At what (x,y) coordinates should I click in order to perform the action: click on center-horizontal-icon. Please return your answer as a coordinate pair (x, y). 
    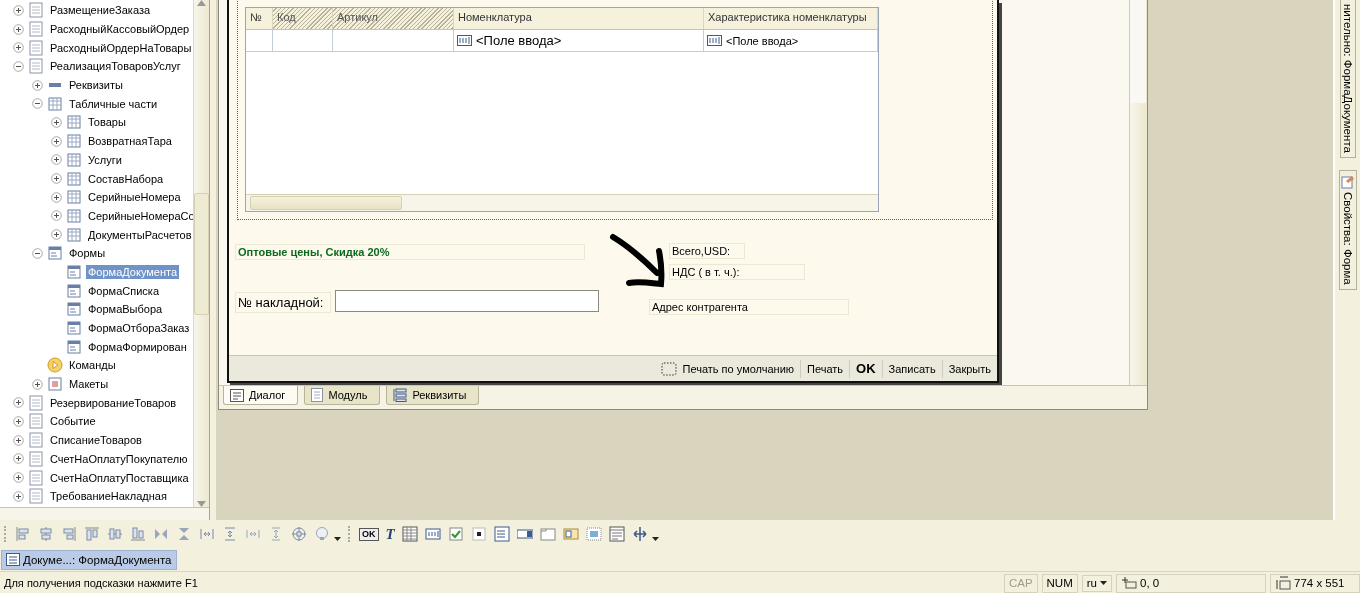
    Looking at the image, I should click on (161, 534).